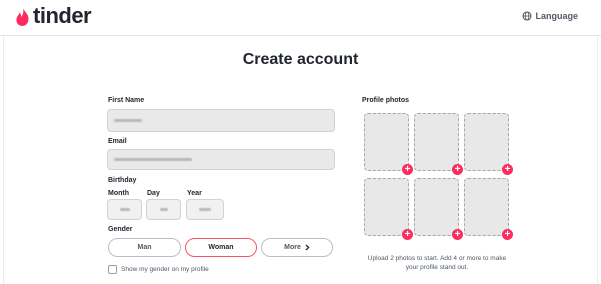 The height and width of the screenshot is (284, 601). Describe the element at coordinates (527, 16) in the screenshot. I see `globe-icon` at that location.